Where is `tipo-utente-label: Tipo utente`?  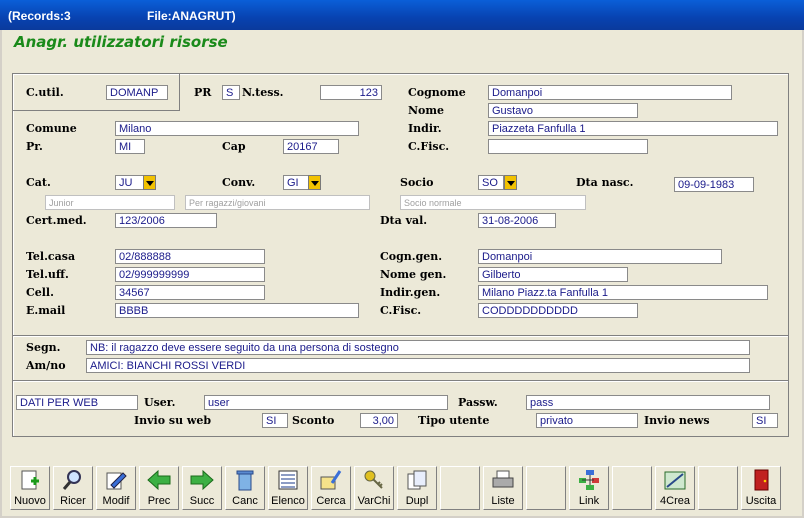
tipo-utente-label: Tipo utente is located at coordinates (454, 420).